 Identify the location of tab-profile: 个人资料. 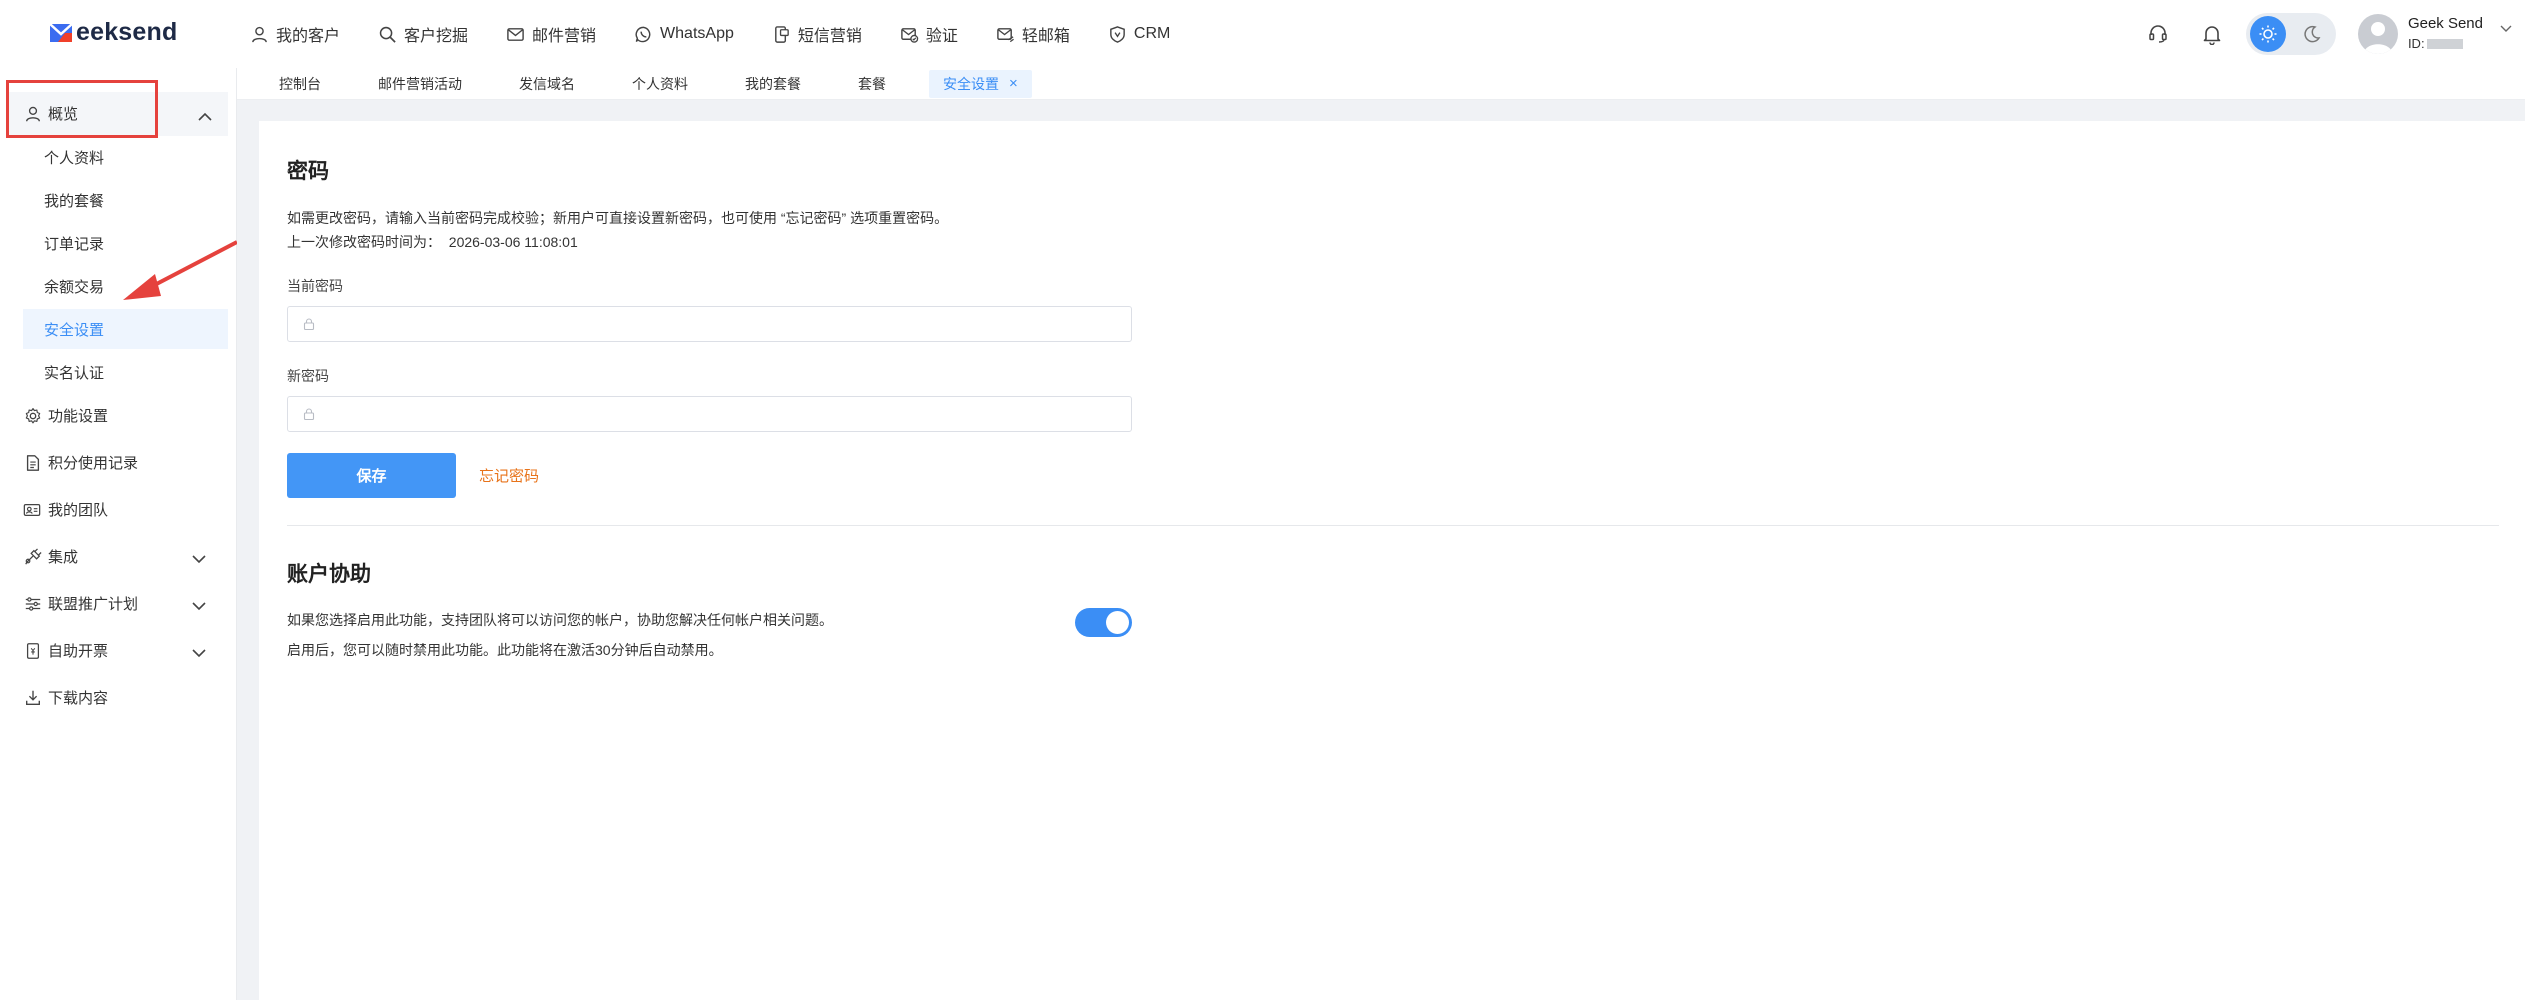
(660, 84).